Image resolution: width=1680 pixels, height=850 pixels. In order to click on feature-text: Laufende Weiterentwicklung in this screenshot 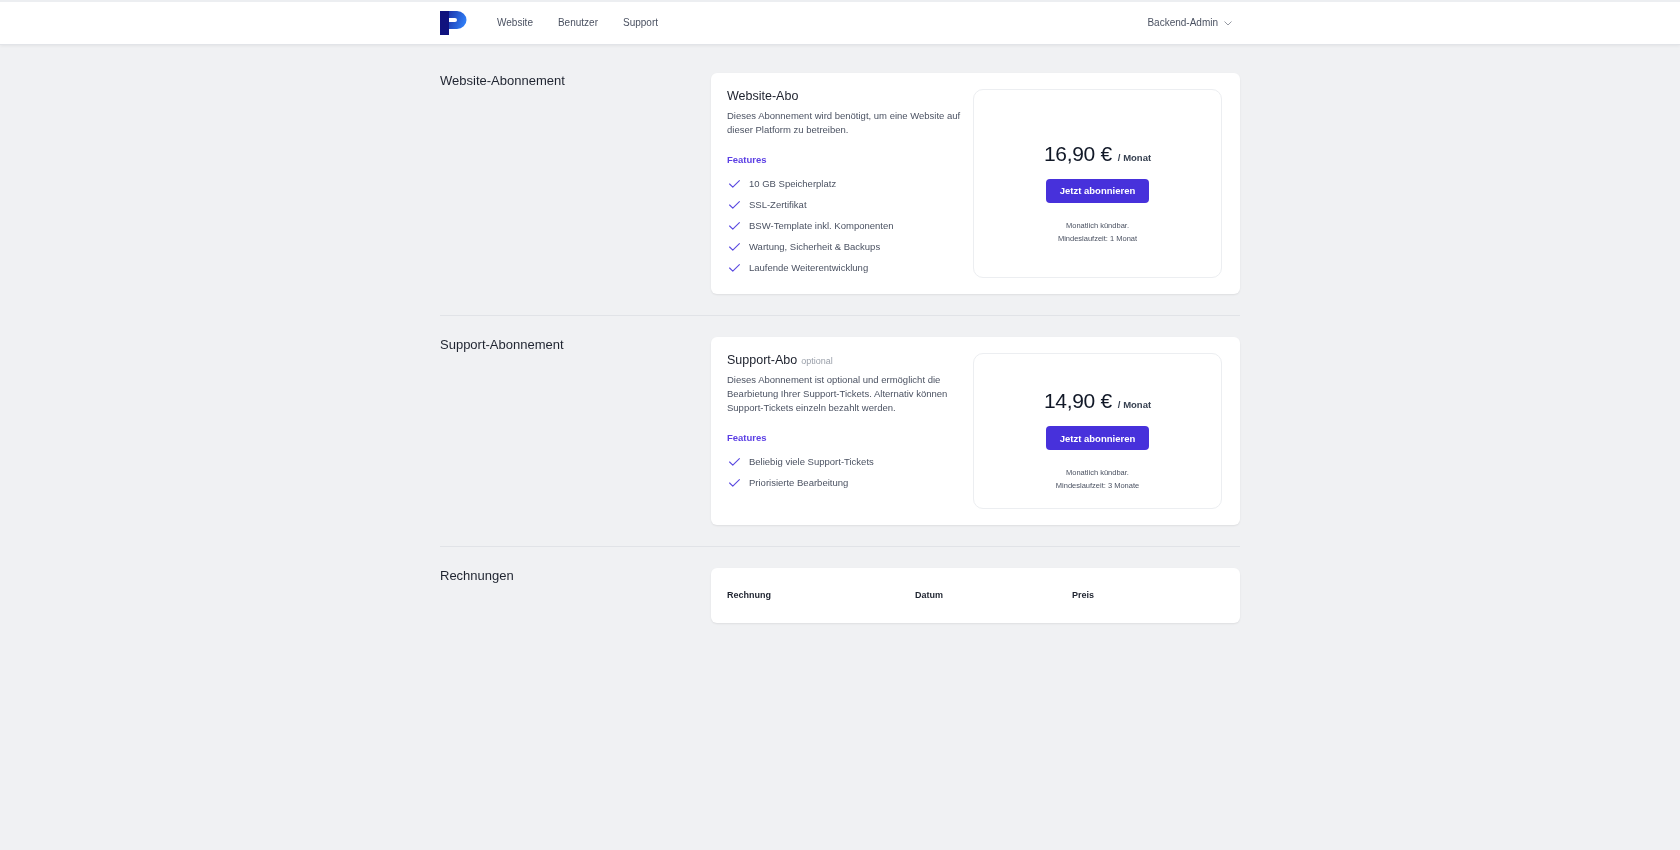, I will do `click(809, 267)`.